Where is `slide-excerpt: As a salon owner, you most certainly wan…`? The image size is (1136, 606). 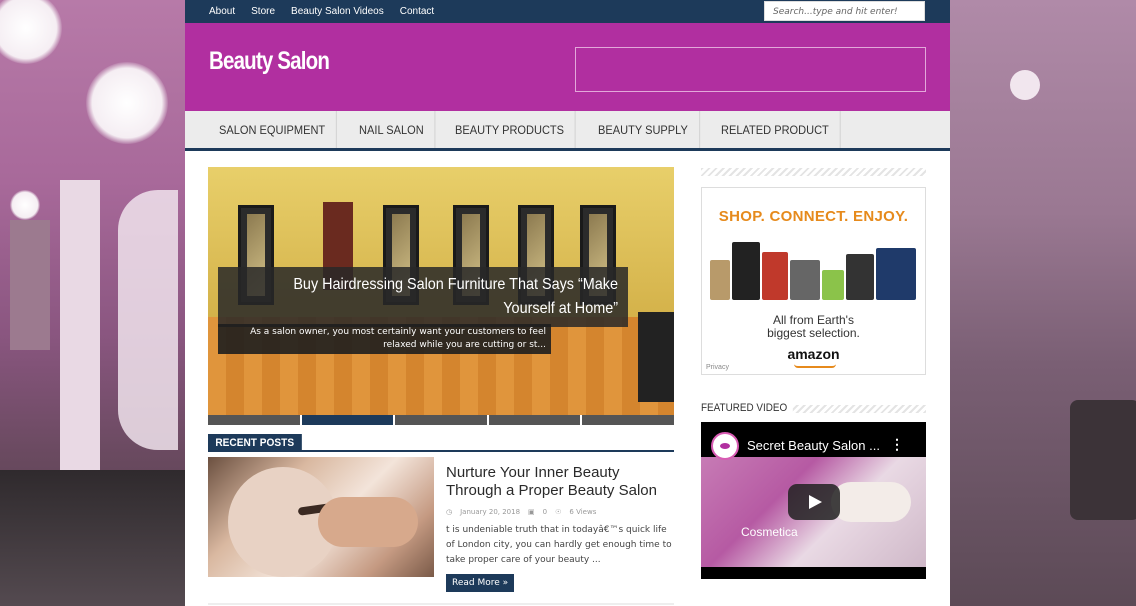
slide-excerpt: As a salon owner, you most certainly wan… is located at coordinates (384, 339).